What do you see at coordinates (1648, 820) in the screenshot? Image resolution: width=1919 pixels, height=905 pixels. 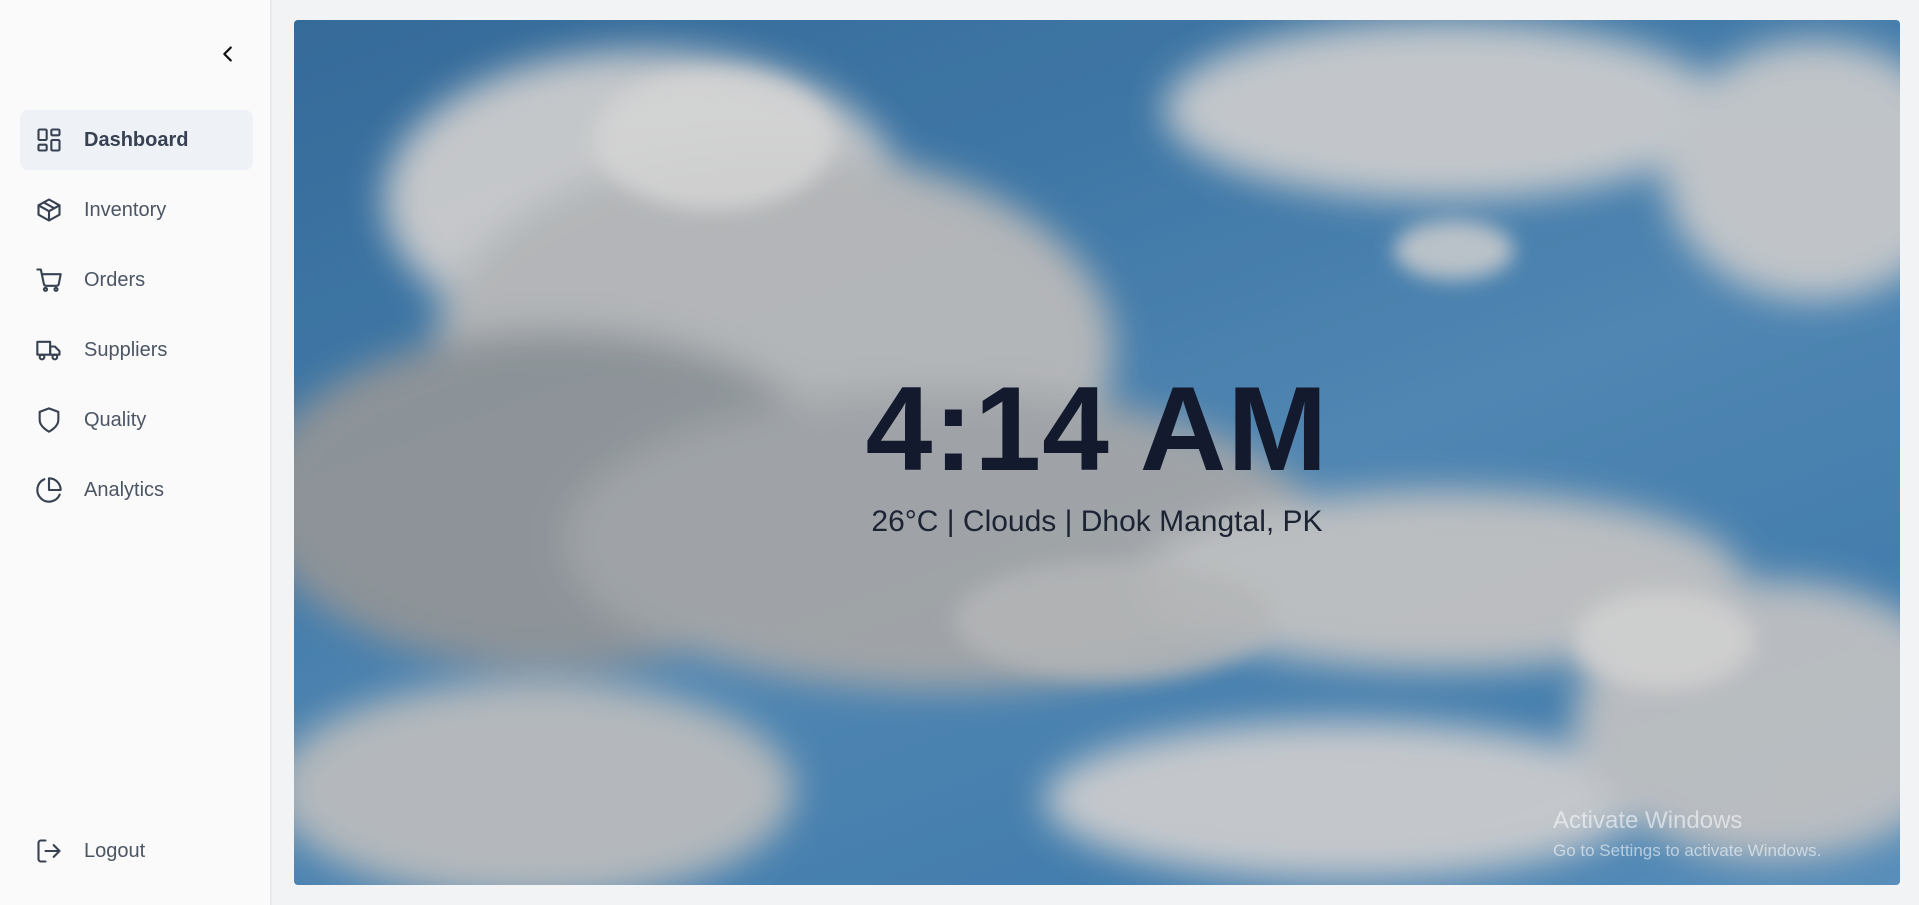 I see `watermark-title: Activate Windows` at bounding box center [1648, 820].